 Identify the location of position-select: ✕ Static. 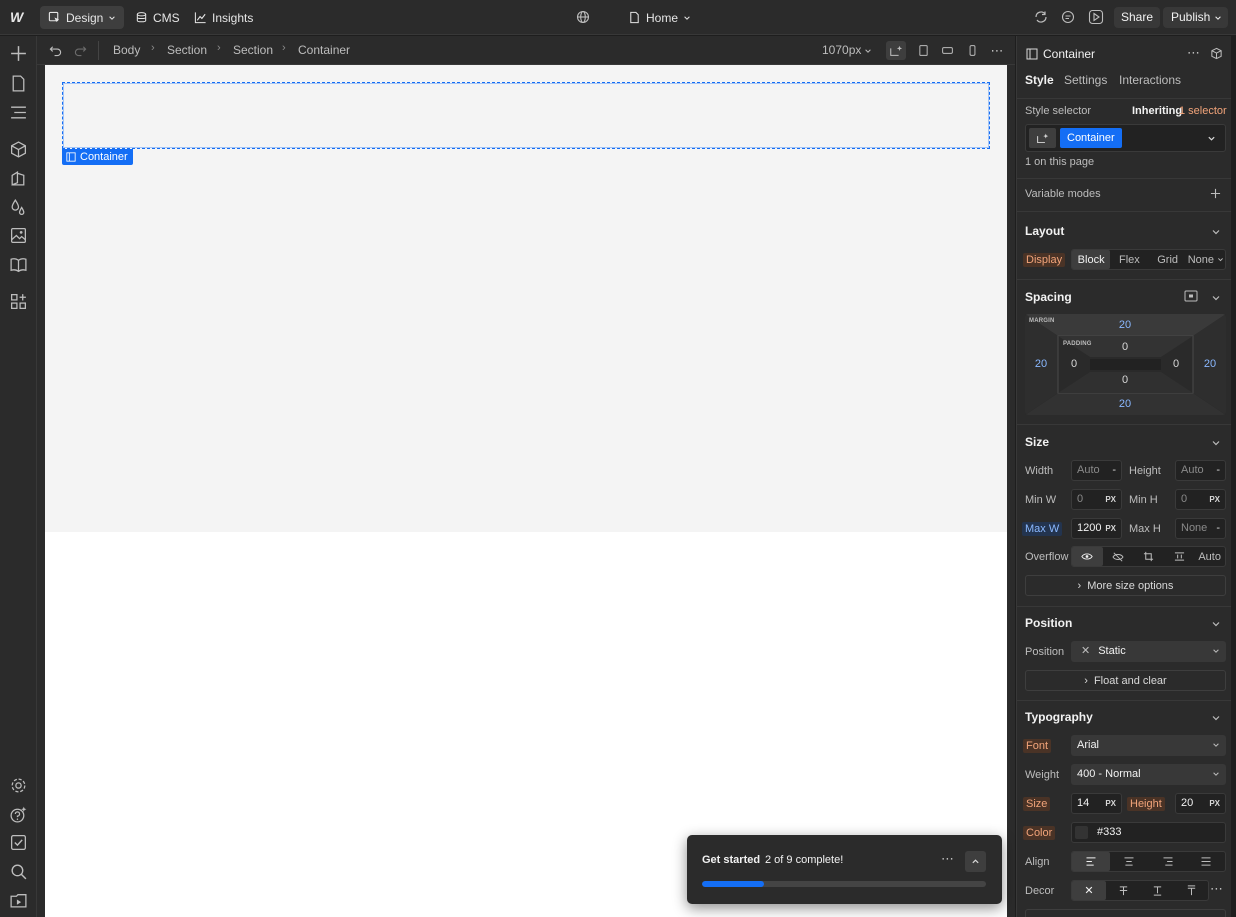
(1148, 651).